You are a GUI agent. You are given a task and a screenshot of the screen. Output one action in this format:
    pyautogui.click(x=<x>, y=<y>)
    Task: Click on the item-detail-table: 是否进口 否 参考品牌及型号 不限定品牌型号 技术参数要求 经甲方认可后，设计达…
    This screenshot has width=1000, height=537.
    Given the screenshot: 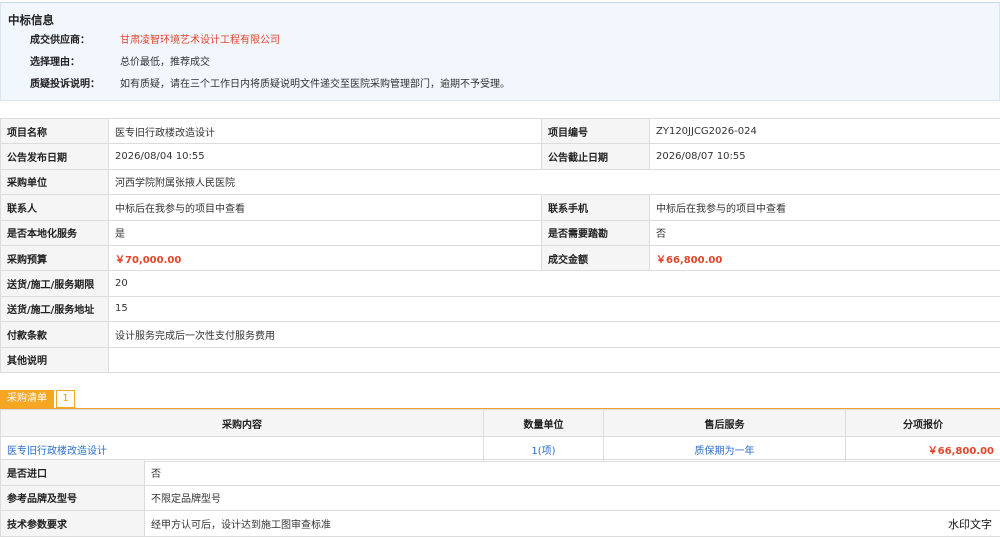 What is the action you would take?
    pyautogui.click(x=500, y=498)
    